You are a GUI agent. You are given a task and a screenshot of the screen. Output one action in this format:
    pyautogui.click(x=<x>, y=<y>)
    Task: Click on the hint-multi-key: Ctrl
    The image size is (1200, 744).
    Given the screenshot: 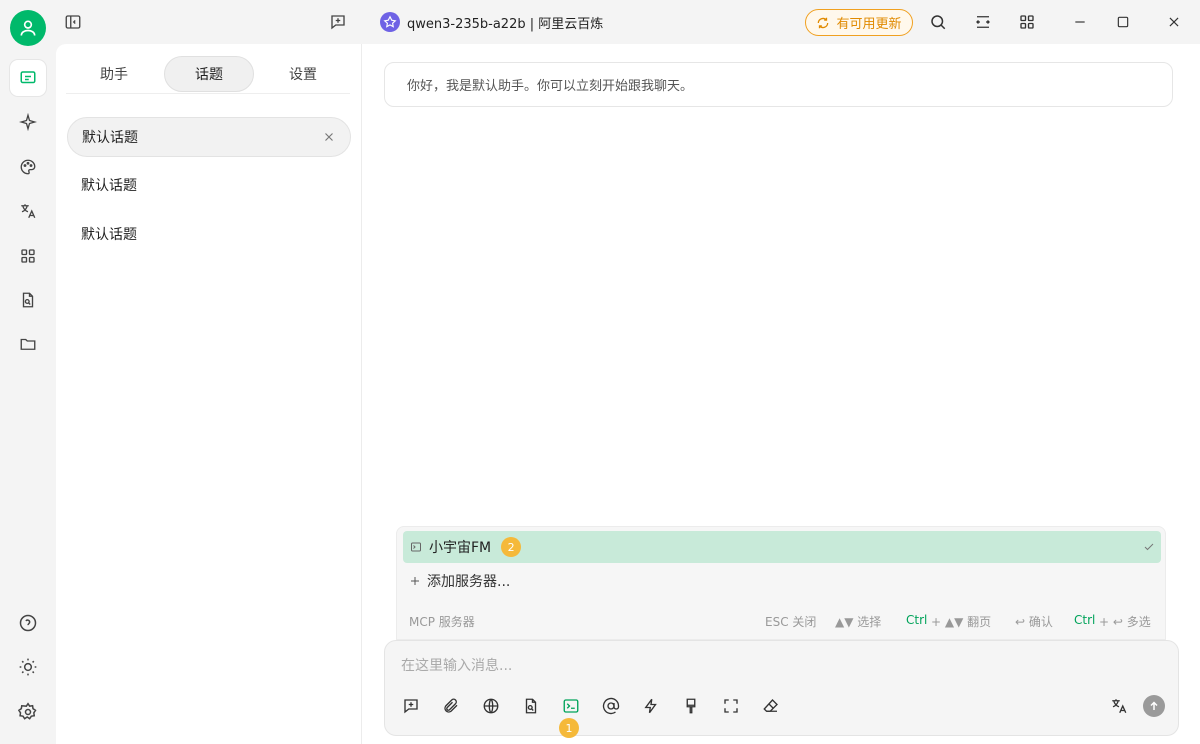 What is the action you would take?
    pyautogui.click(x=1085, y=620)
    